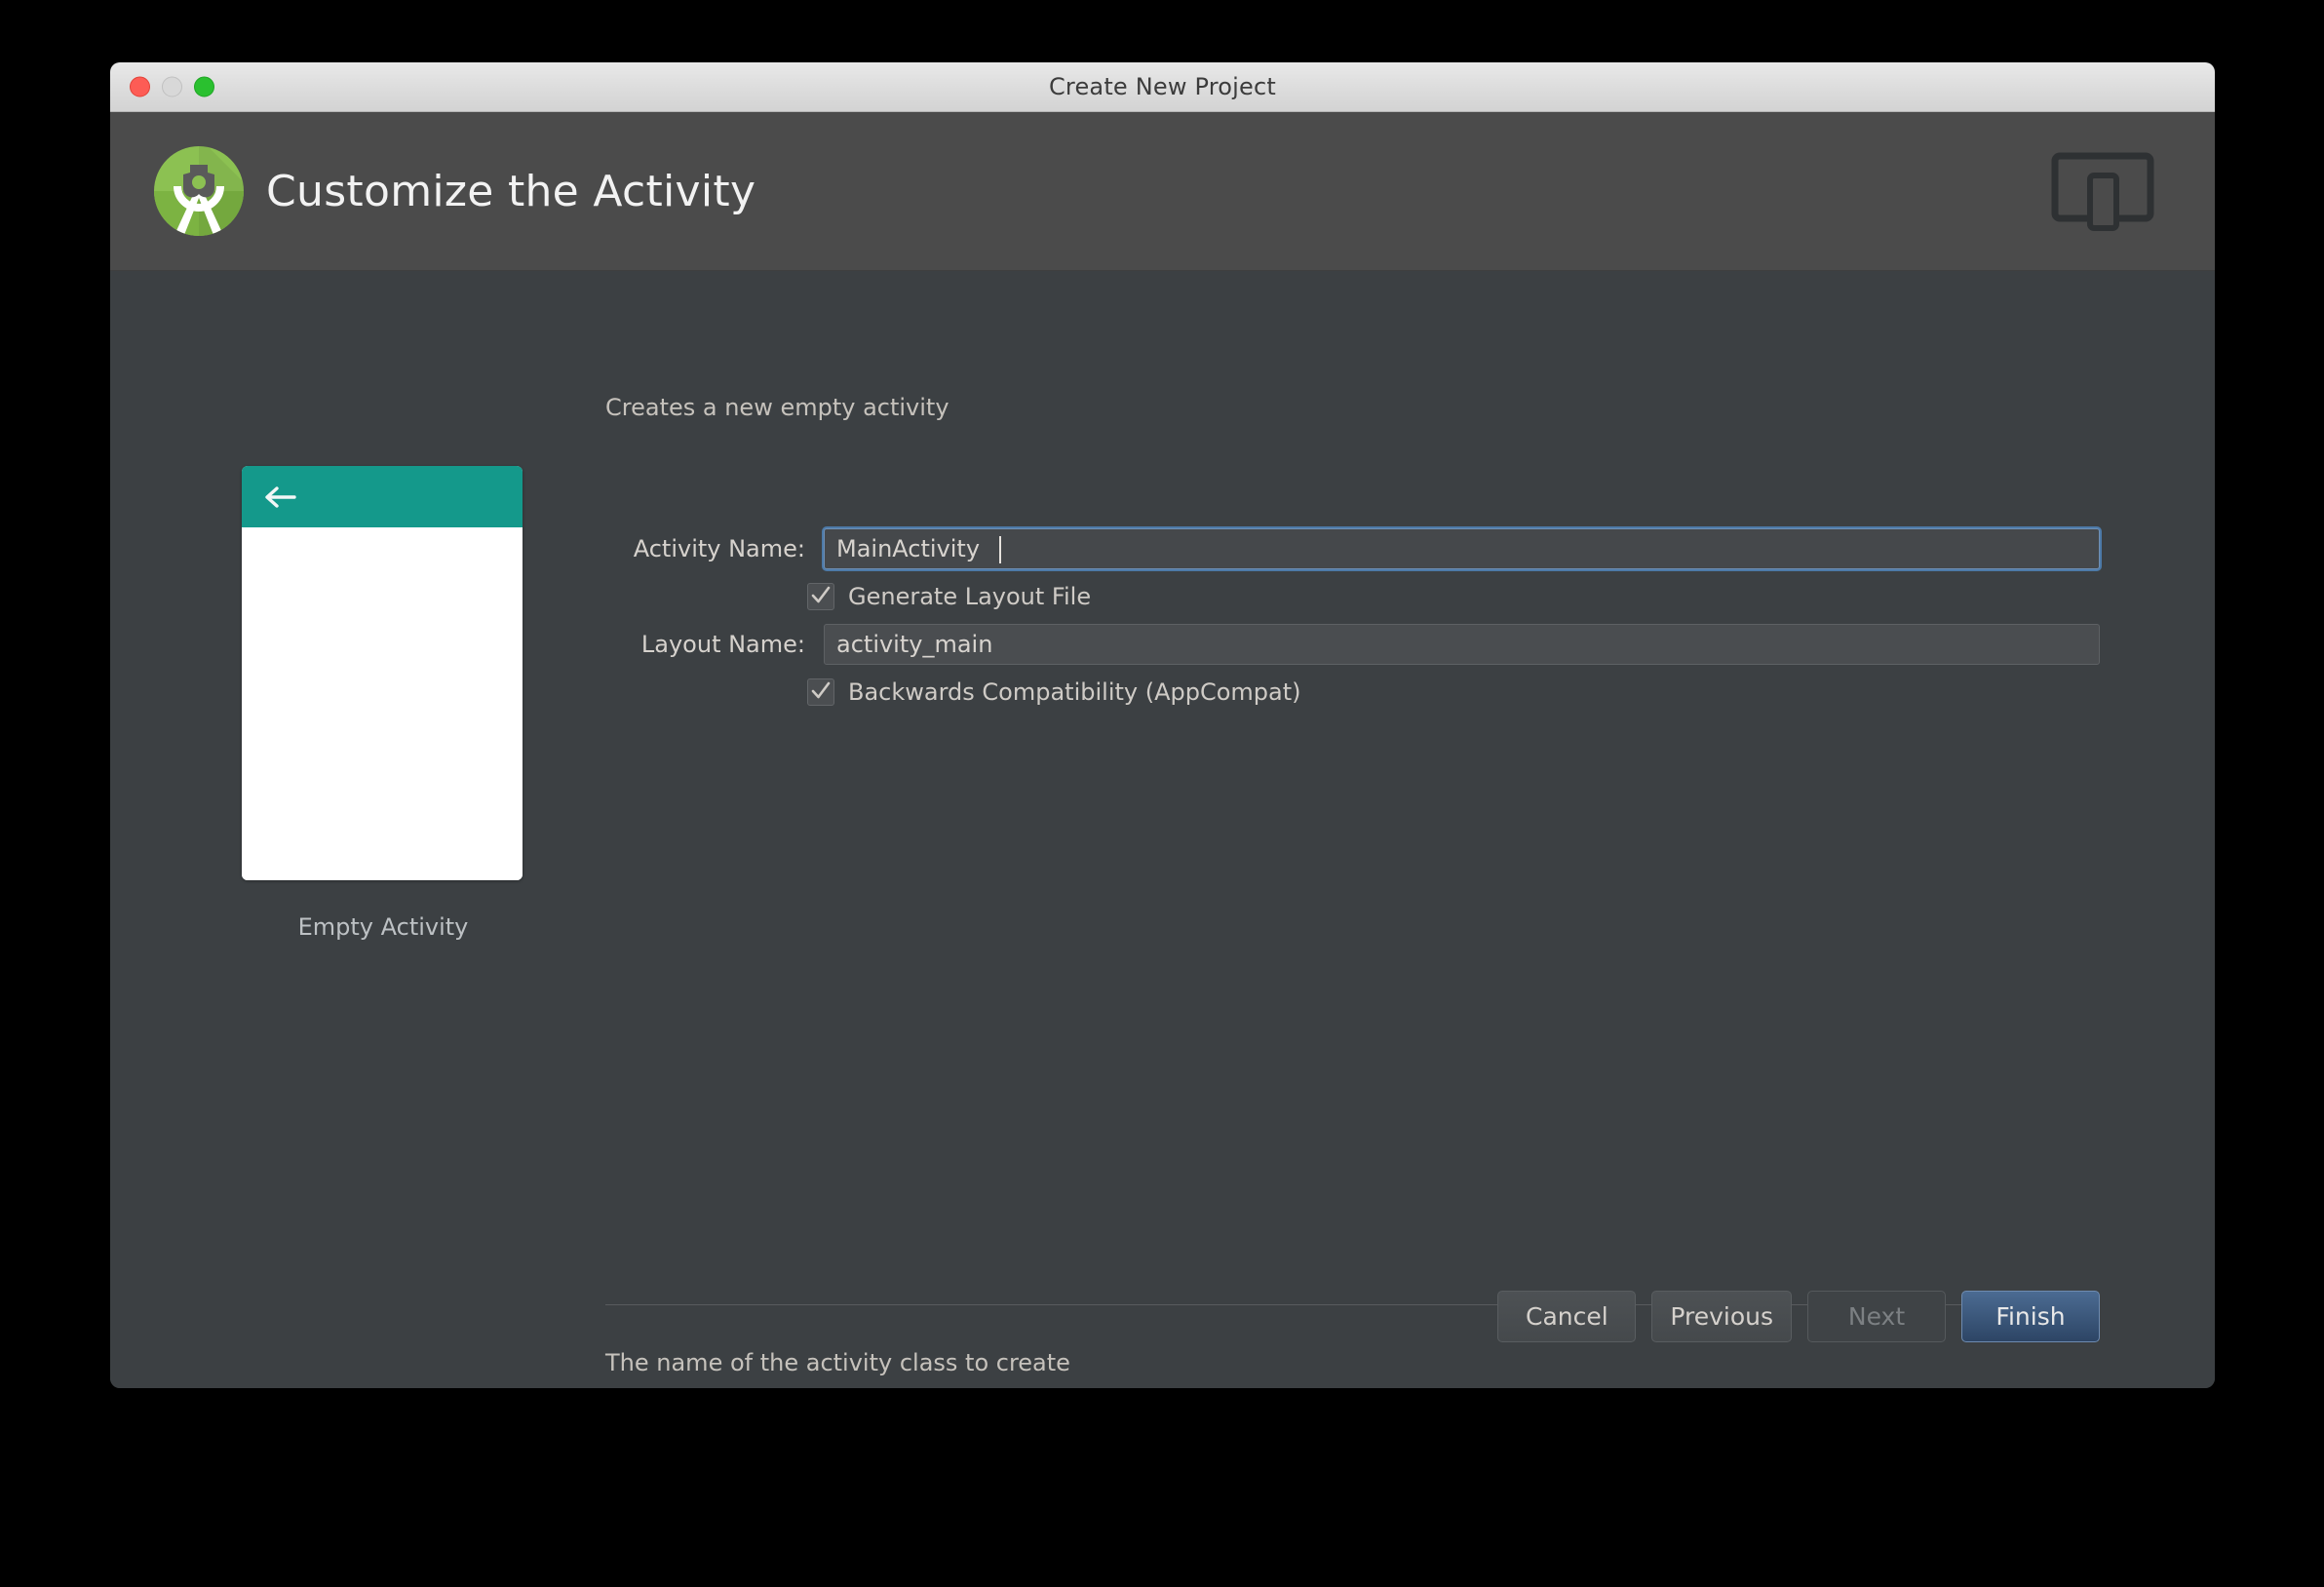 Image resolution: width=2324 pixels, height=1587 pixels. I want to click on activity-name-input, so click(1462, 548).